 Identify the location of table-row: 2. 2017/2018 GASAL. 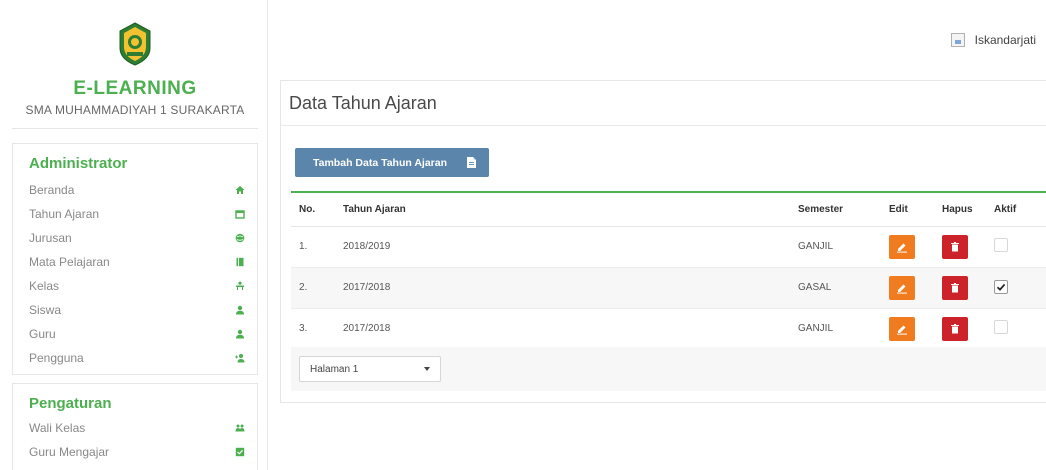
(668, 288).